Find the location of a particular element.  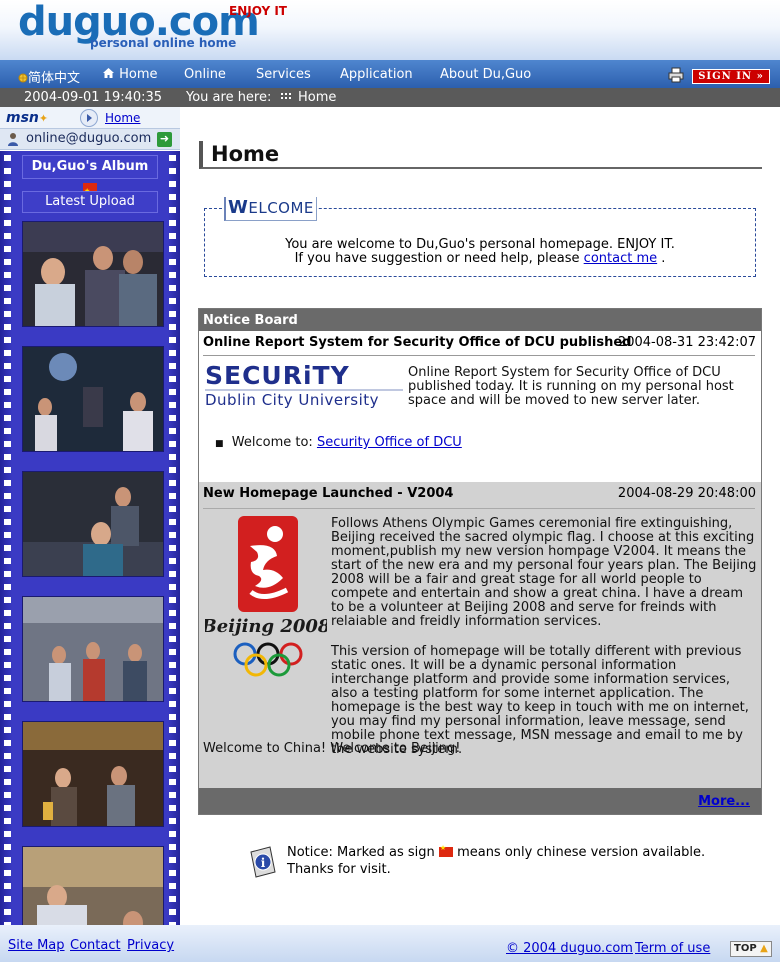

welcome-heading: WELCOME is located at coordinates (270, 209).